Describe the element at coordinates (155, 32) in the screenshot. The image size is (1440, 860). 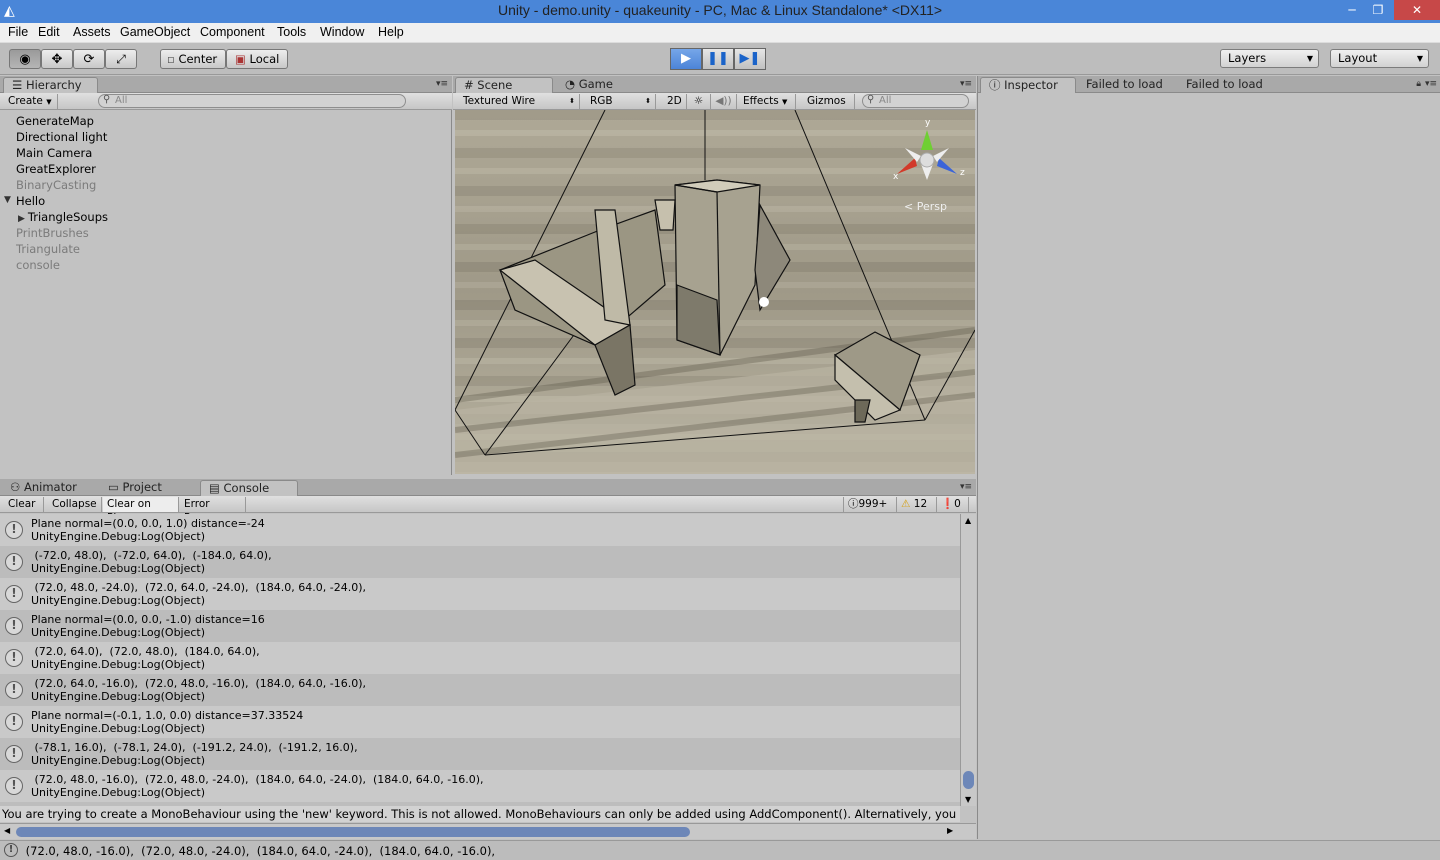
I see `menu-gameobject: GameObject` at that location.